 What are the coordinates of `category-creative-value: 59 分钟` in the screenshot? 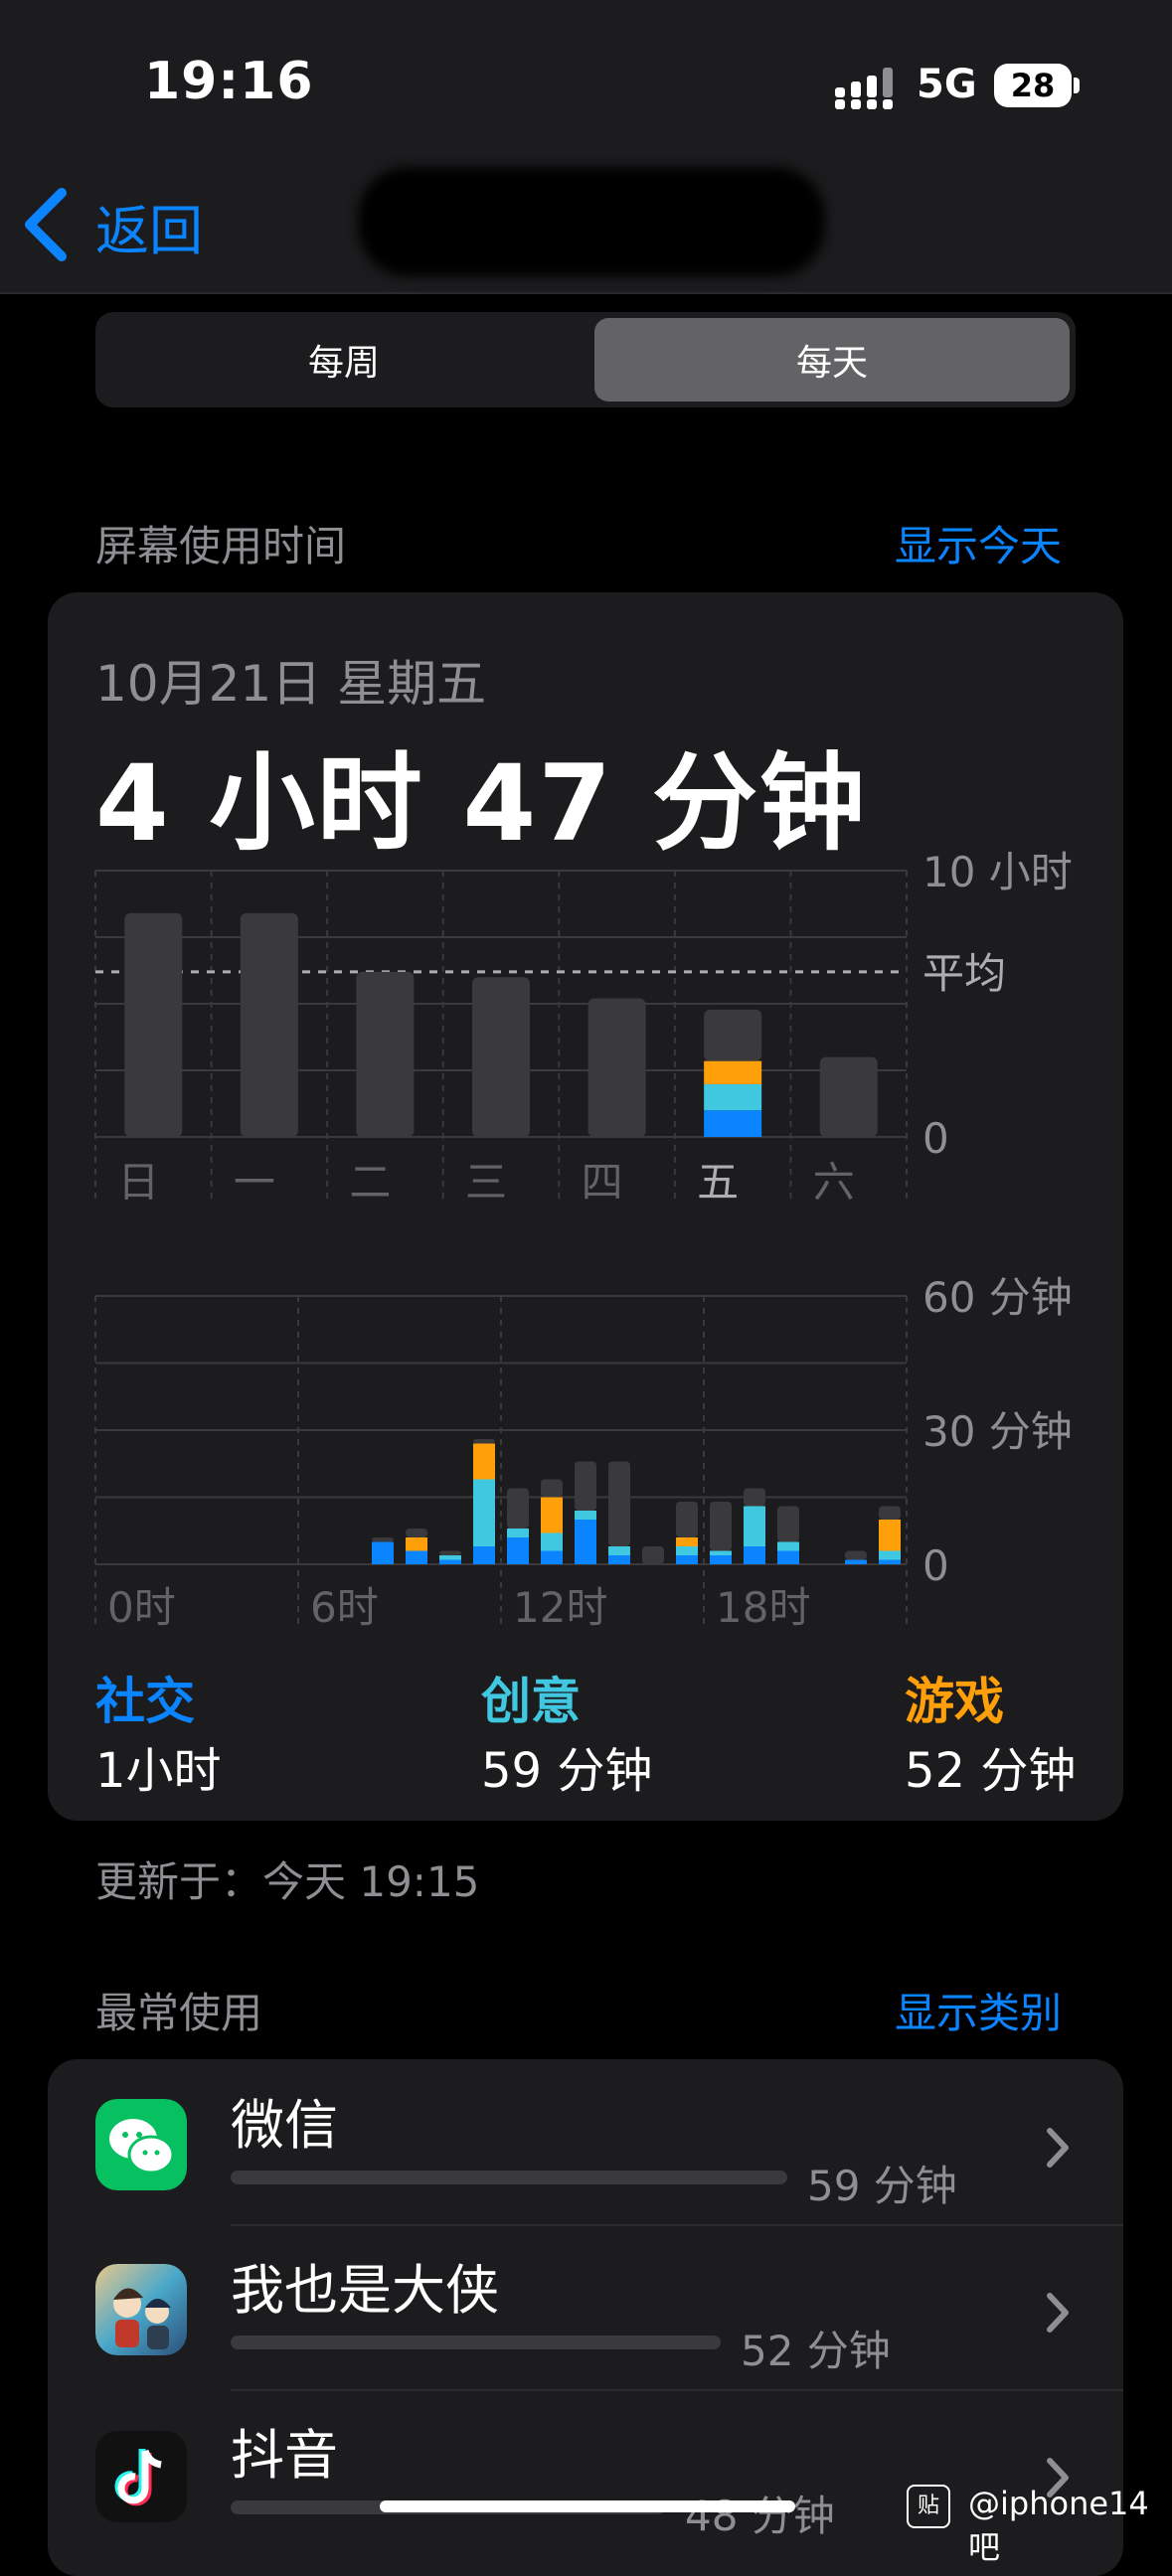 It's located at (567, 1771).